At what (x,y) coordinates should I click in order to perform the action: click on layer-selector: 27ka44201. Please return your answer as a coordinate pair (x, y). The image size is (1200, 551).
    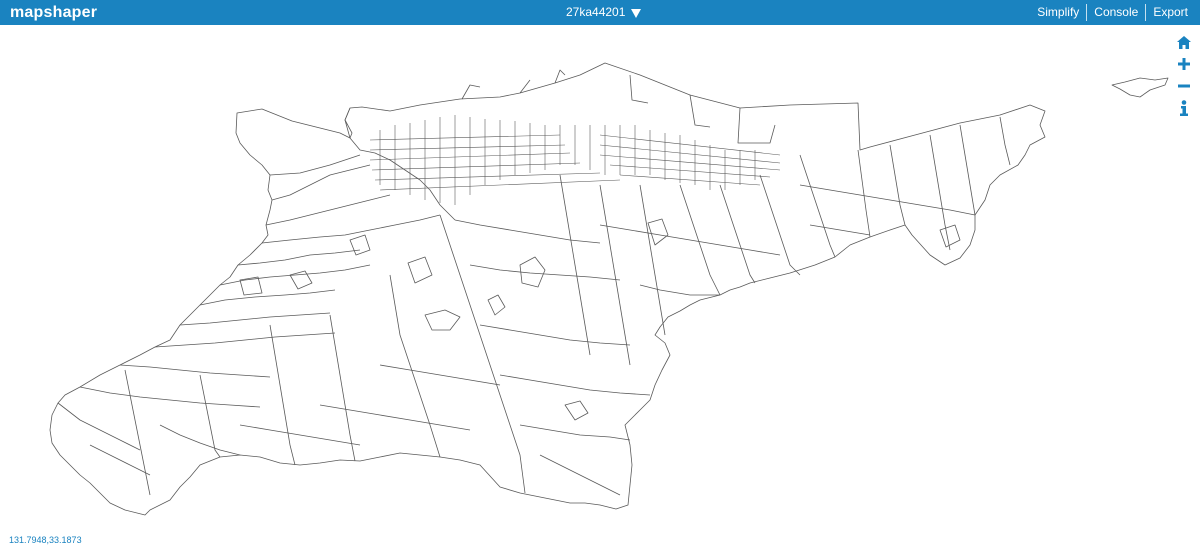
    Looking at the image, I should click on (604, 12).